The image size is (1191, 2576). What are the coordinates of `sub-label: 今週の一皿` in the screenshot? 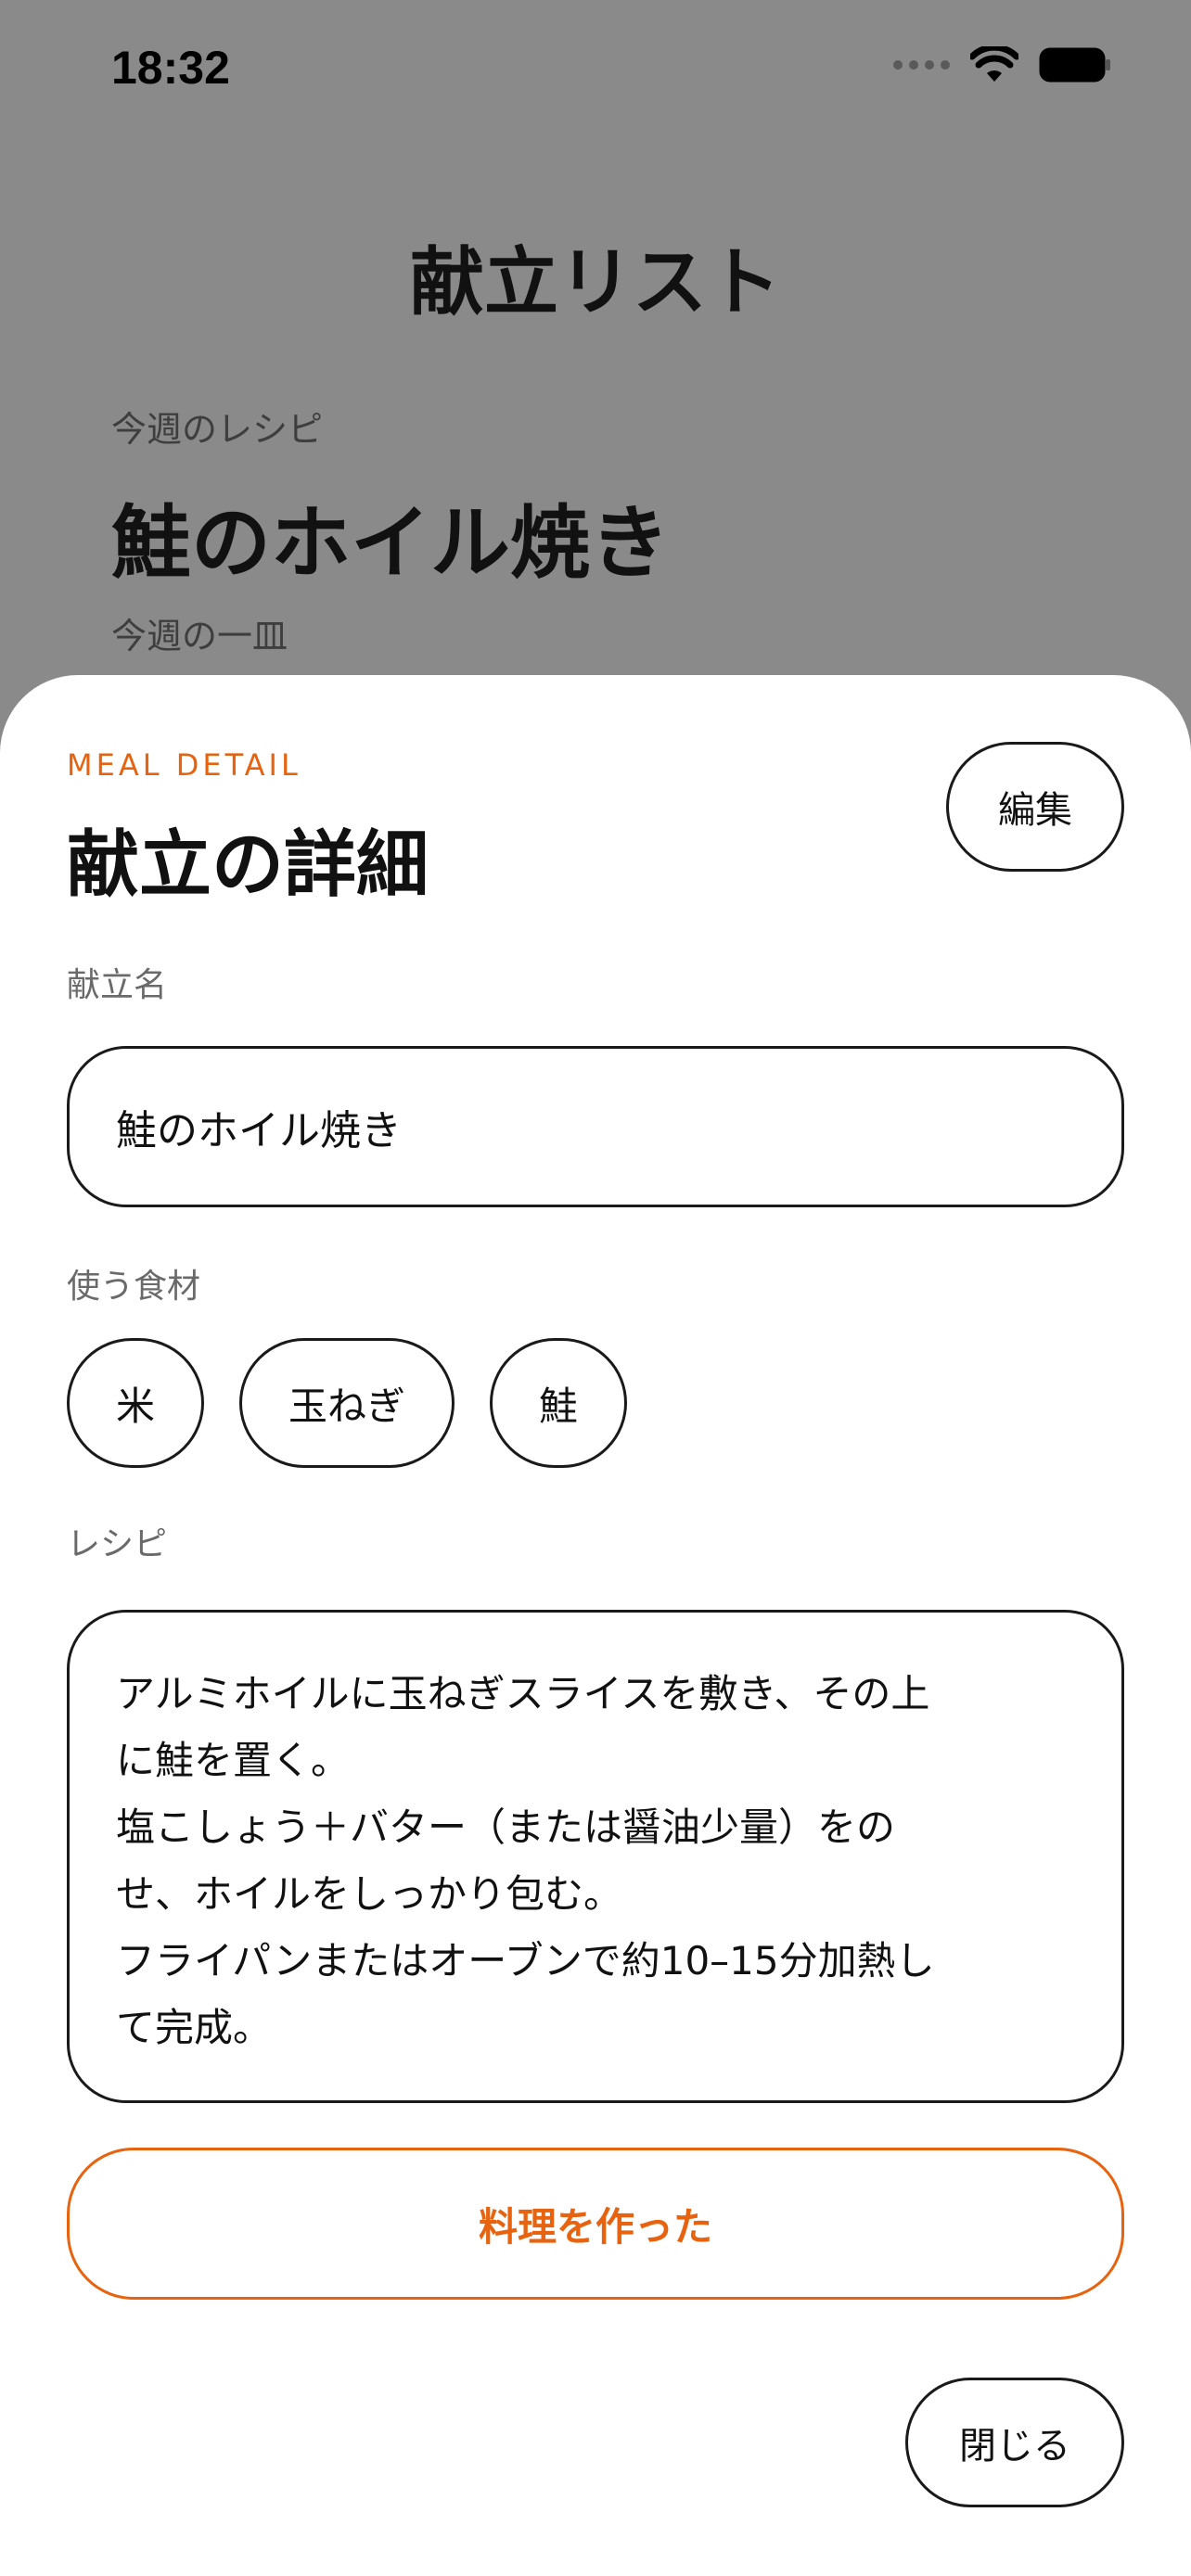 It's located at (199, 636).